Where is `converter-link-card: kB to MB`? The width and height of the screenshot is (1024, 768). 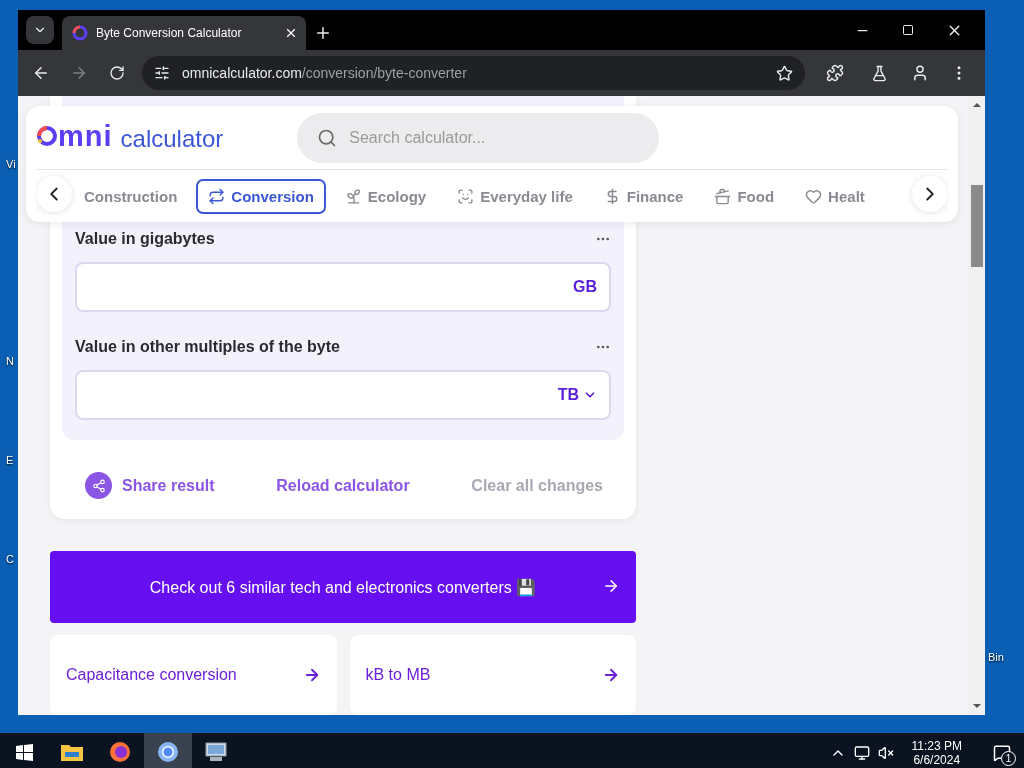 converter-link-card: kB to MB is located at coordinates (492, 675).